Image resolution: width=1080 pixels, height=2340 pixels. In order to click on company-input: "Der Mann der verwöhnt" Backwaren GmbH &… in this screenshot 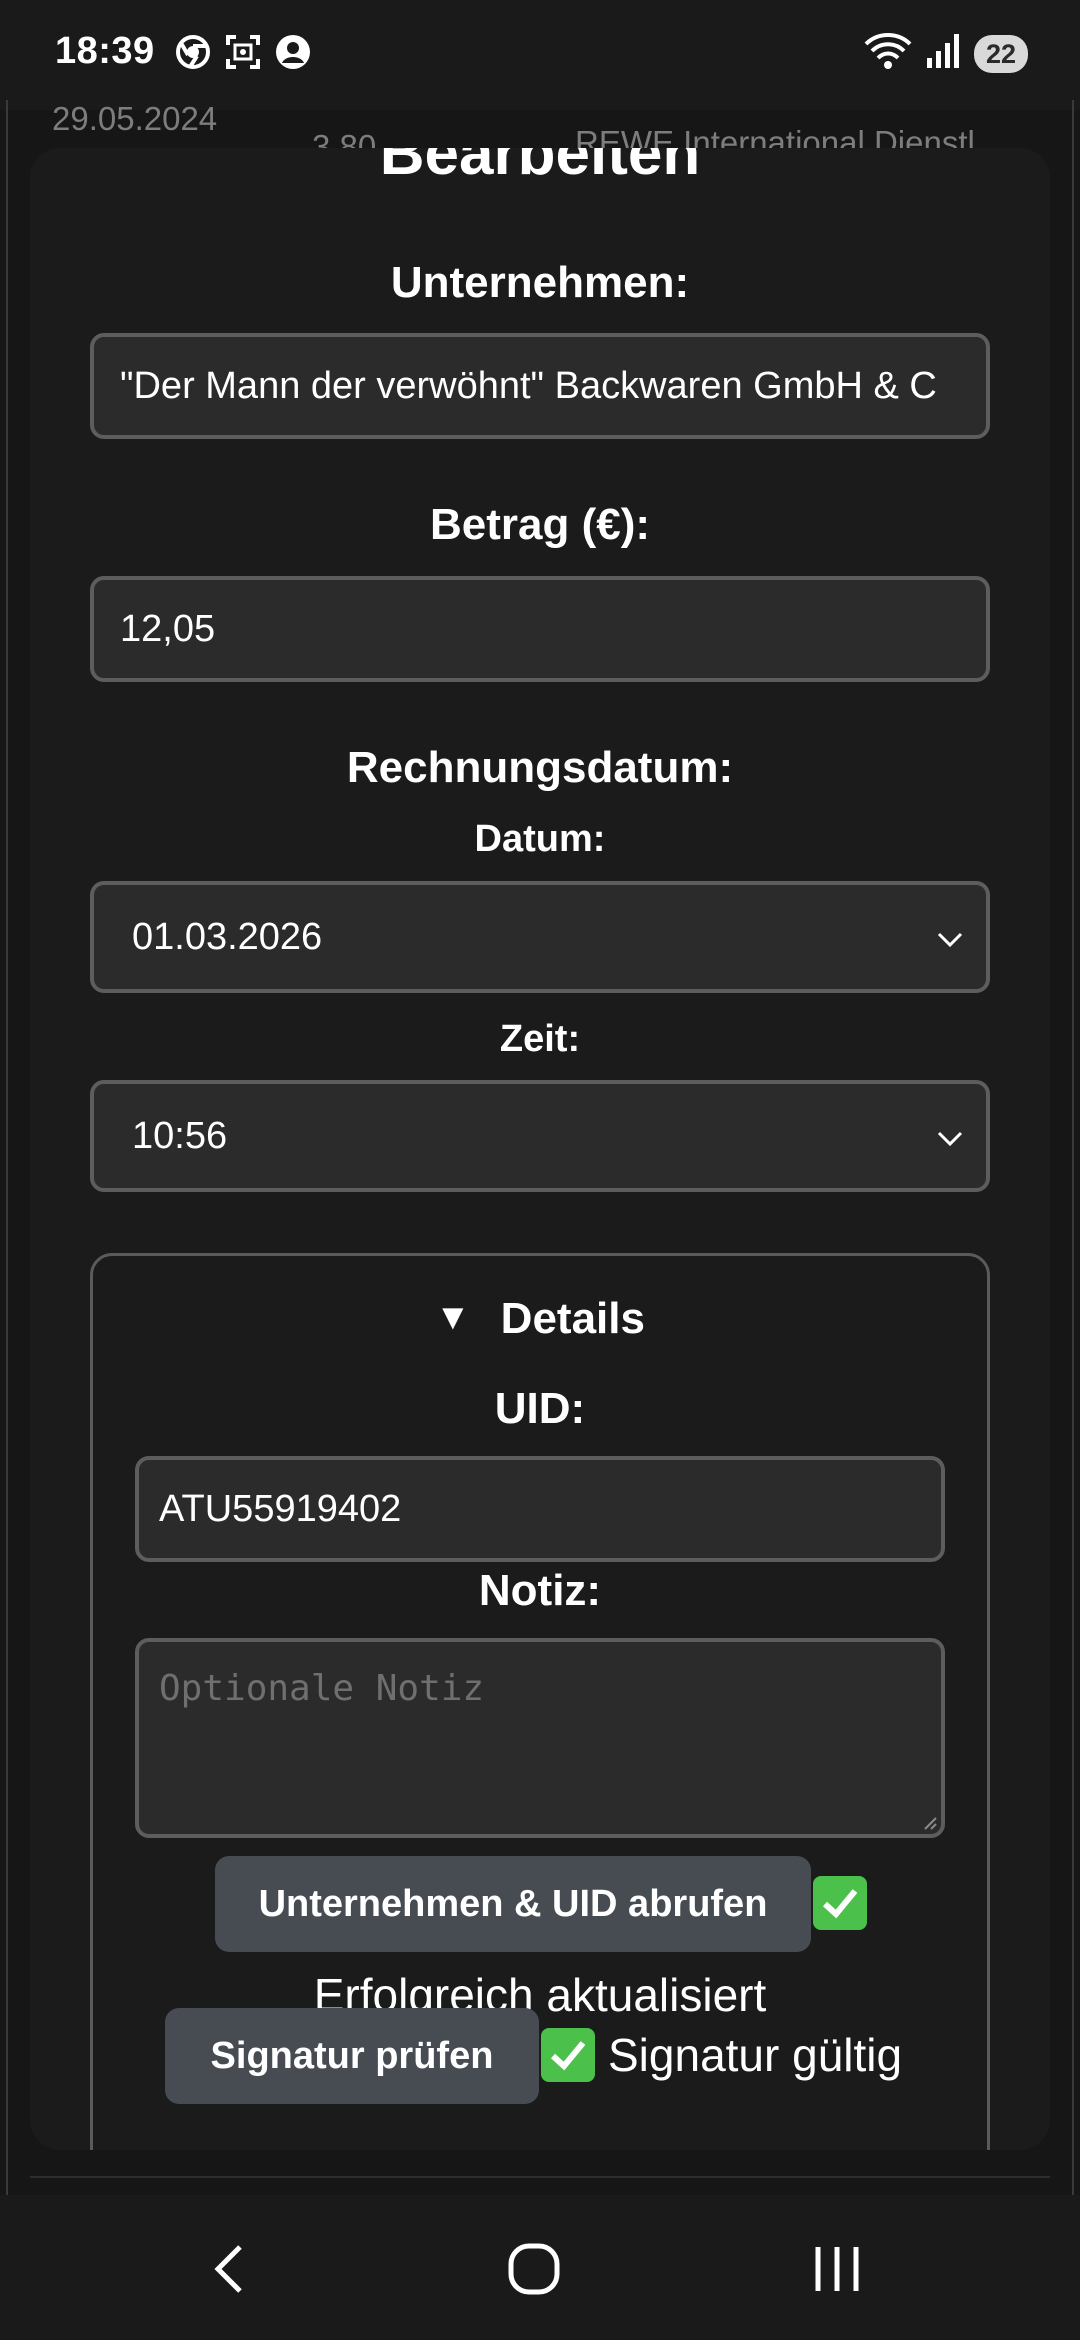, I will do `click(540, 386)`.